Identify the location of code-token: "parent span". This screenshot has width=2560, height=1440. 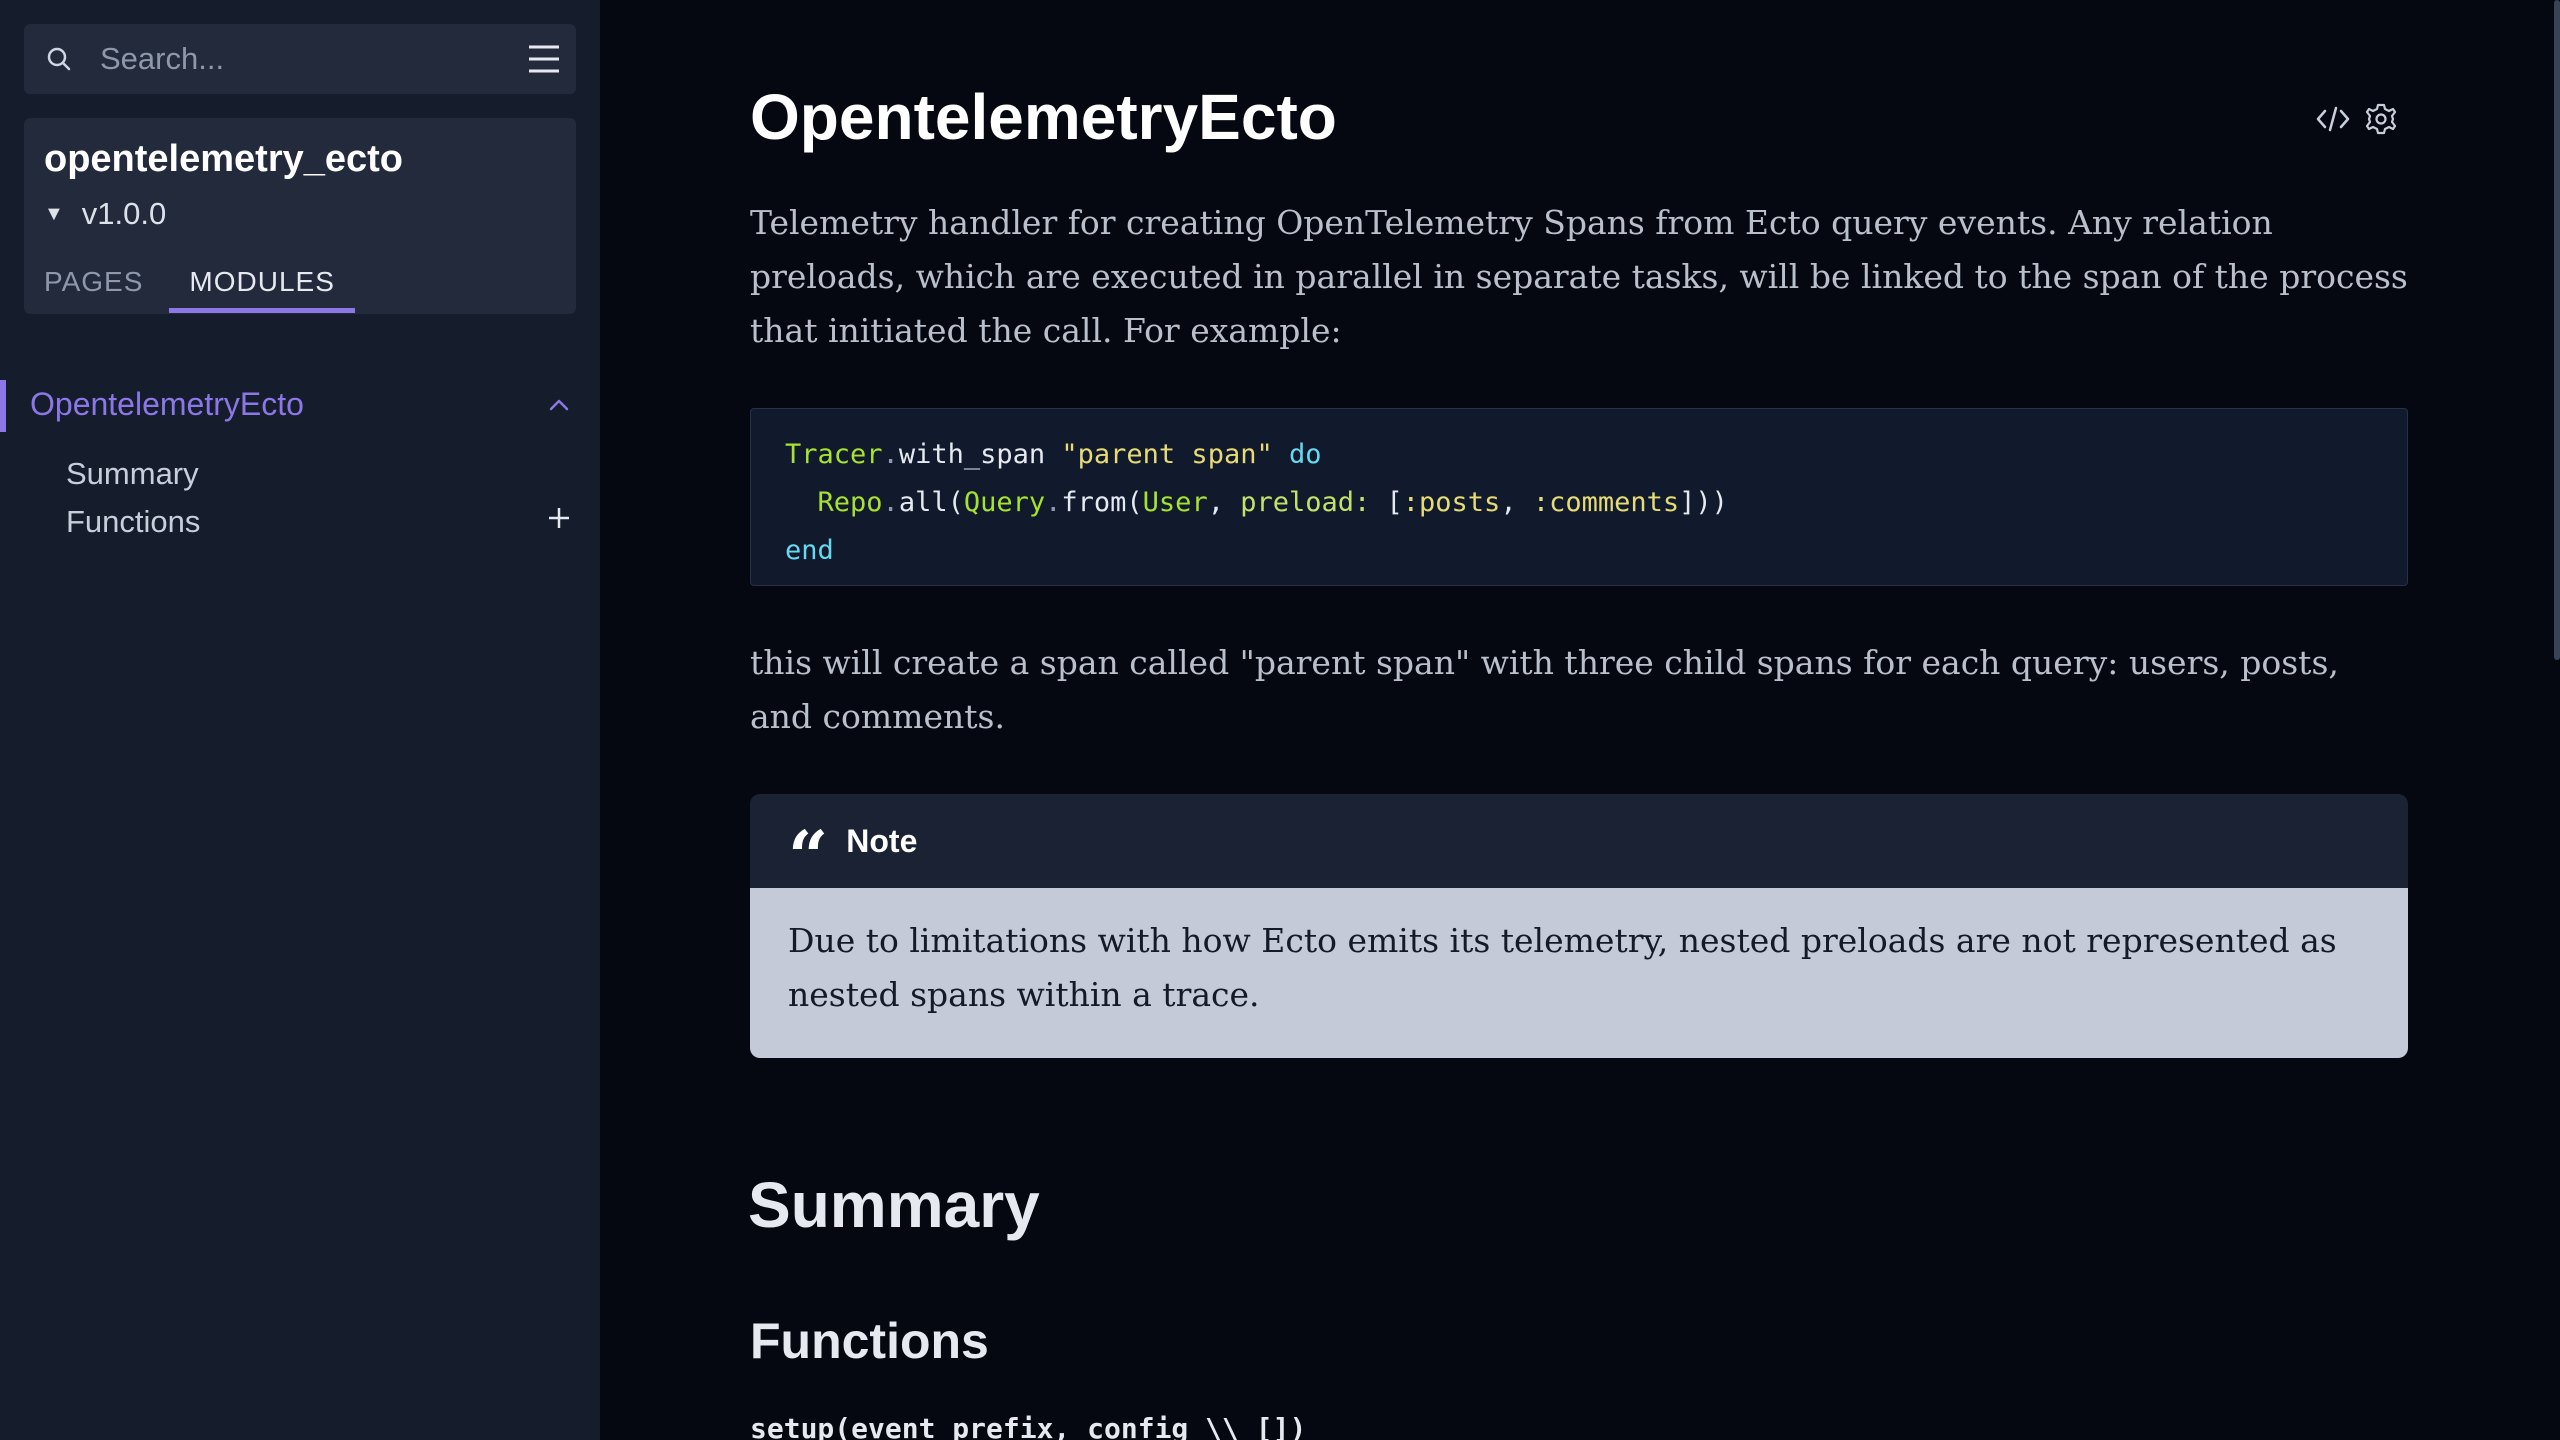
(1167, 454).